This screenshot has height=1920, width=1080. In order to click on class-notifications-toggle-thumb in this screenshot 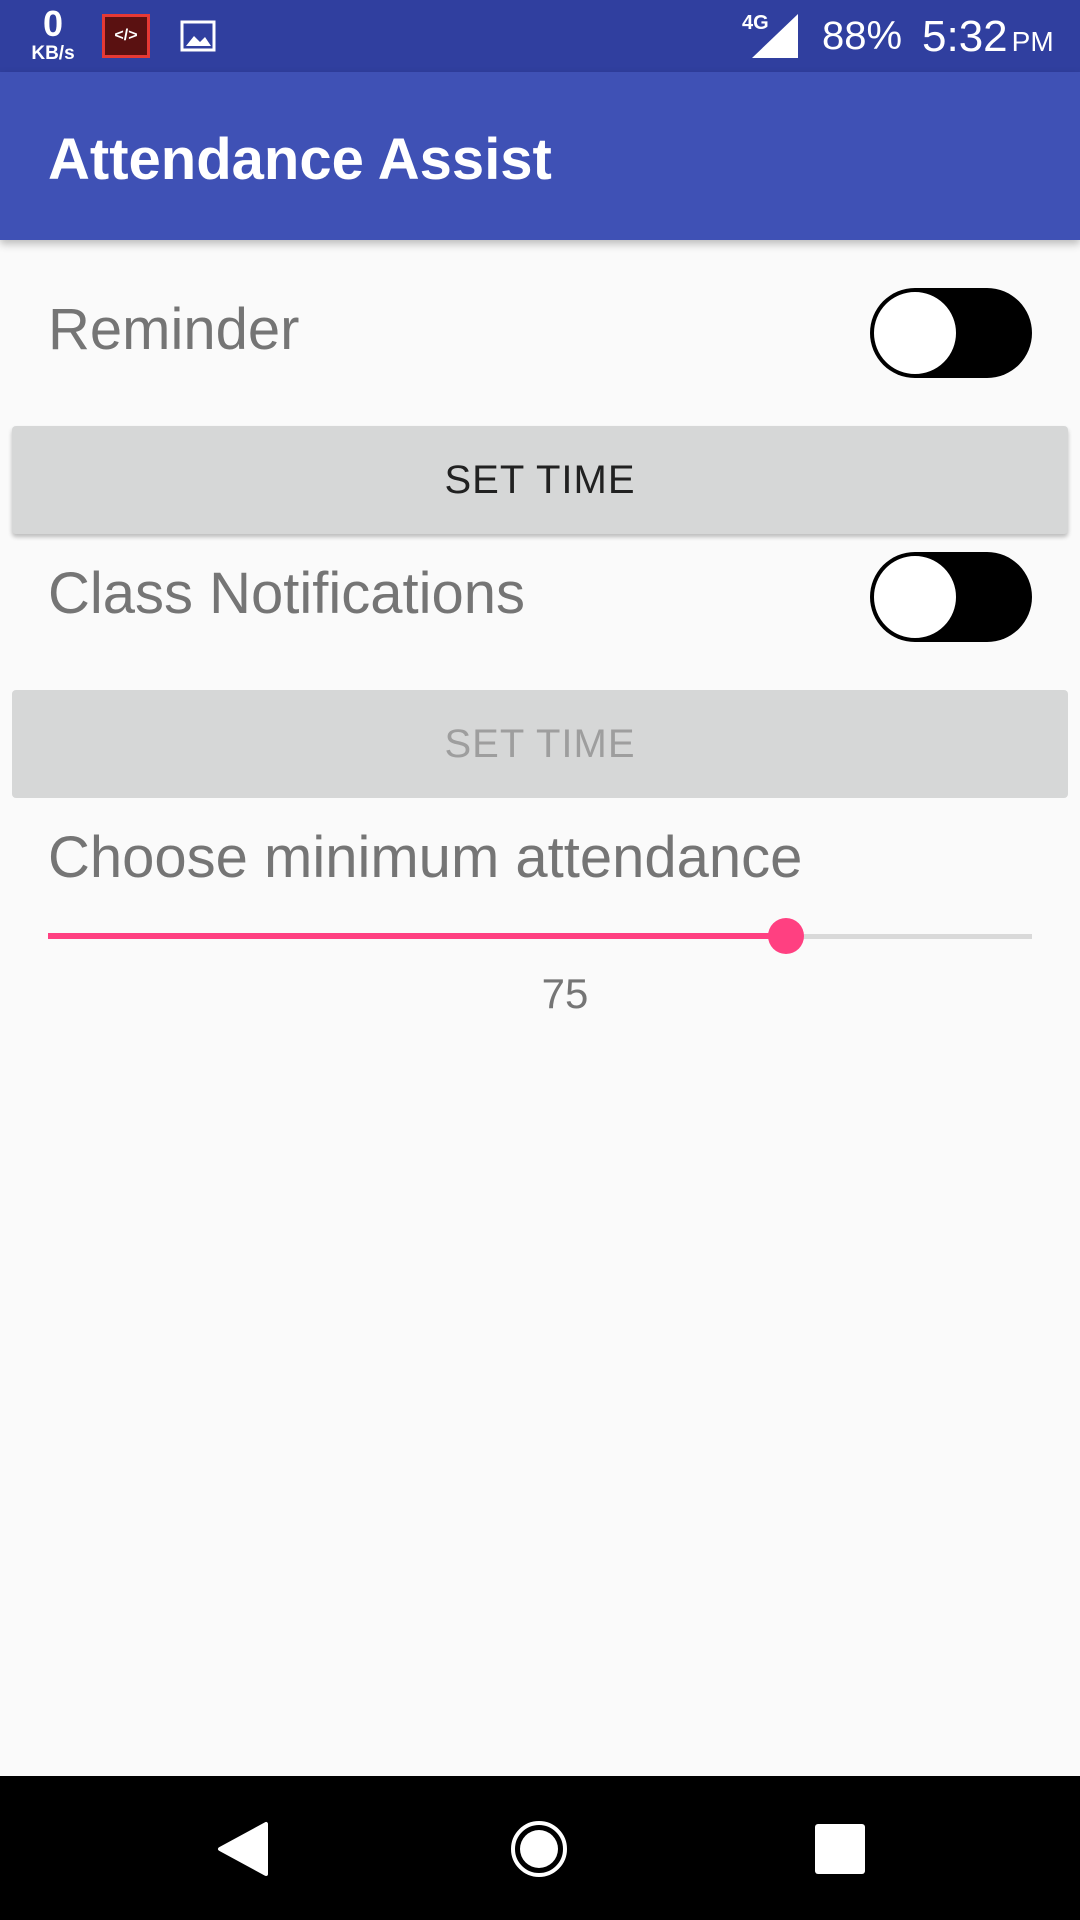, I will do `click(915, 597)`.